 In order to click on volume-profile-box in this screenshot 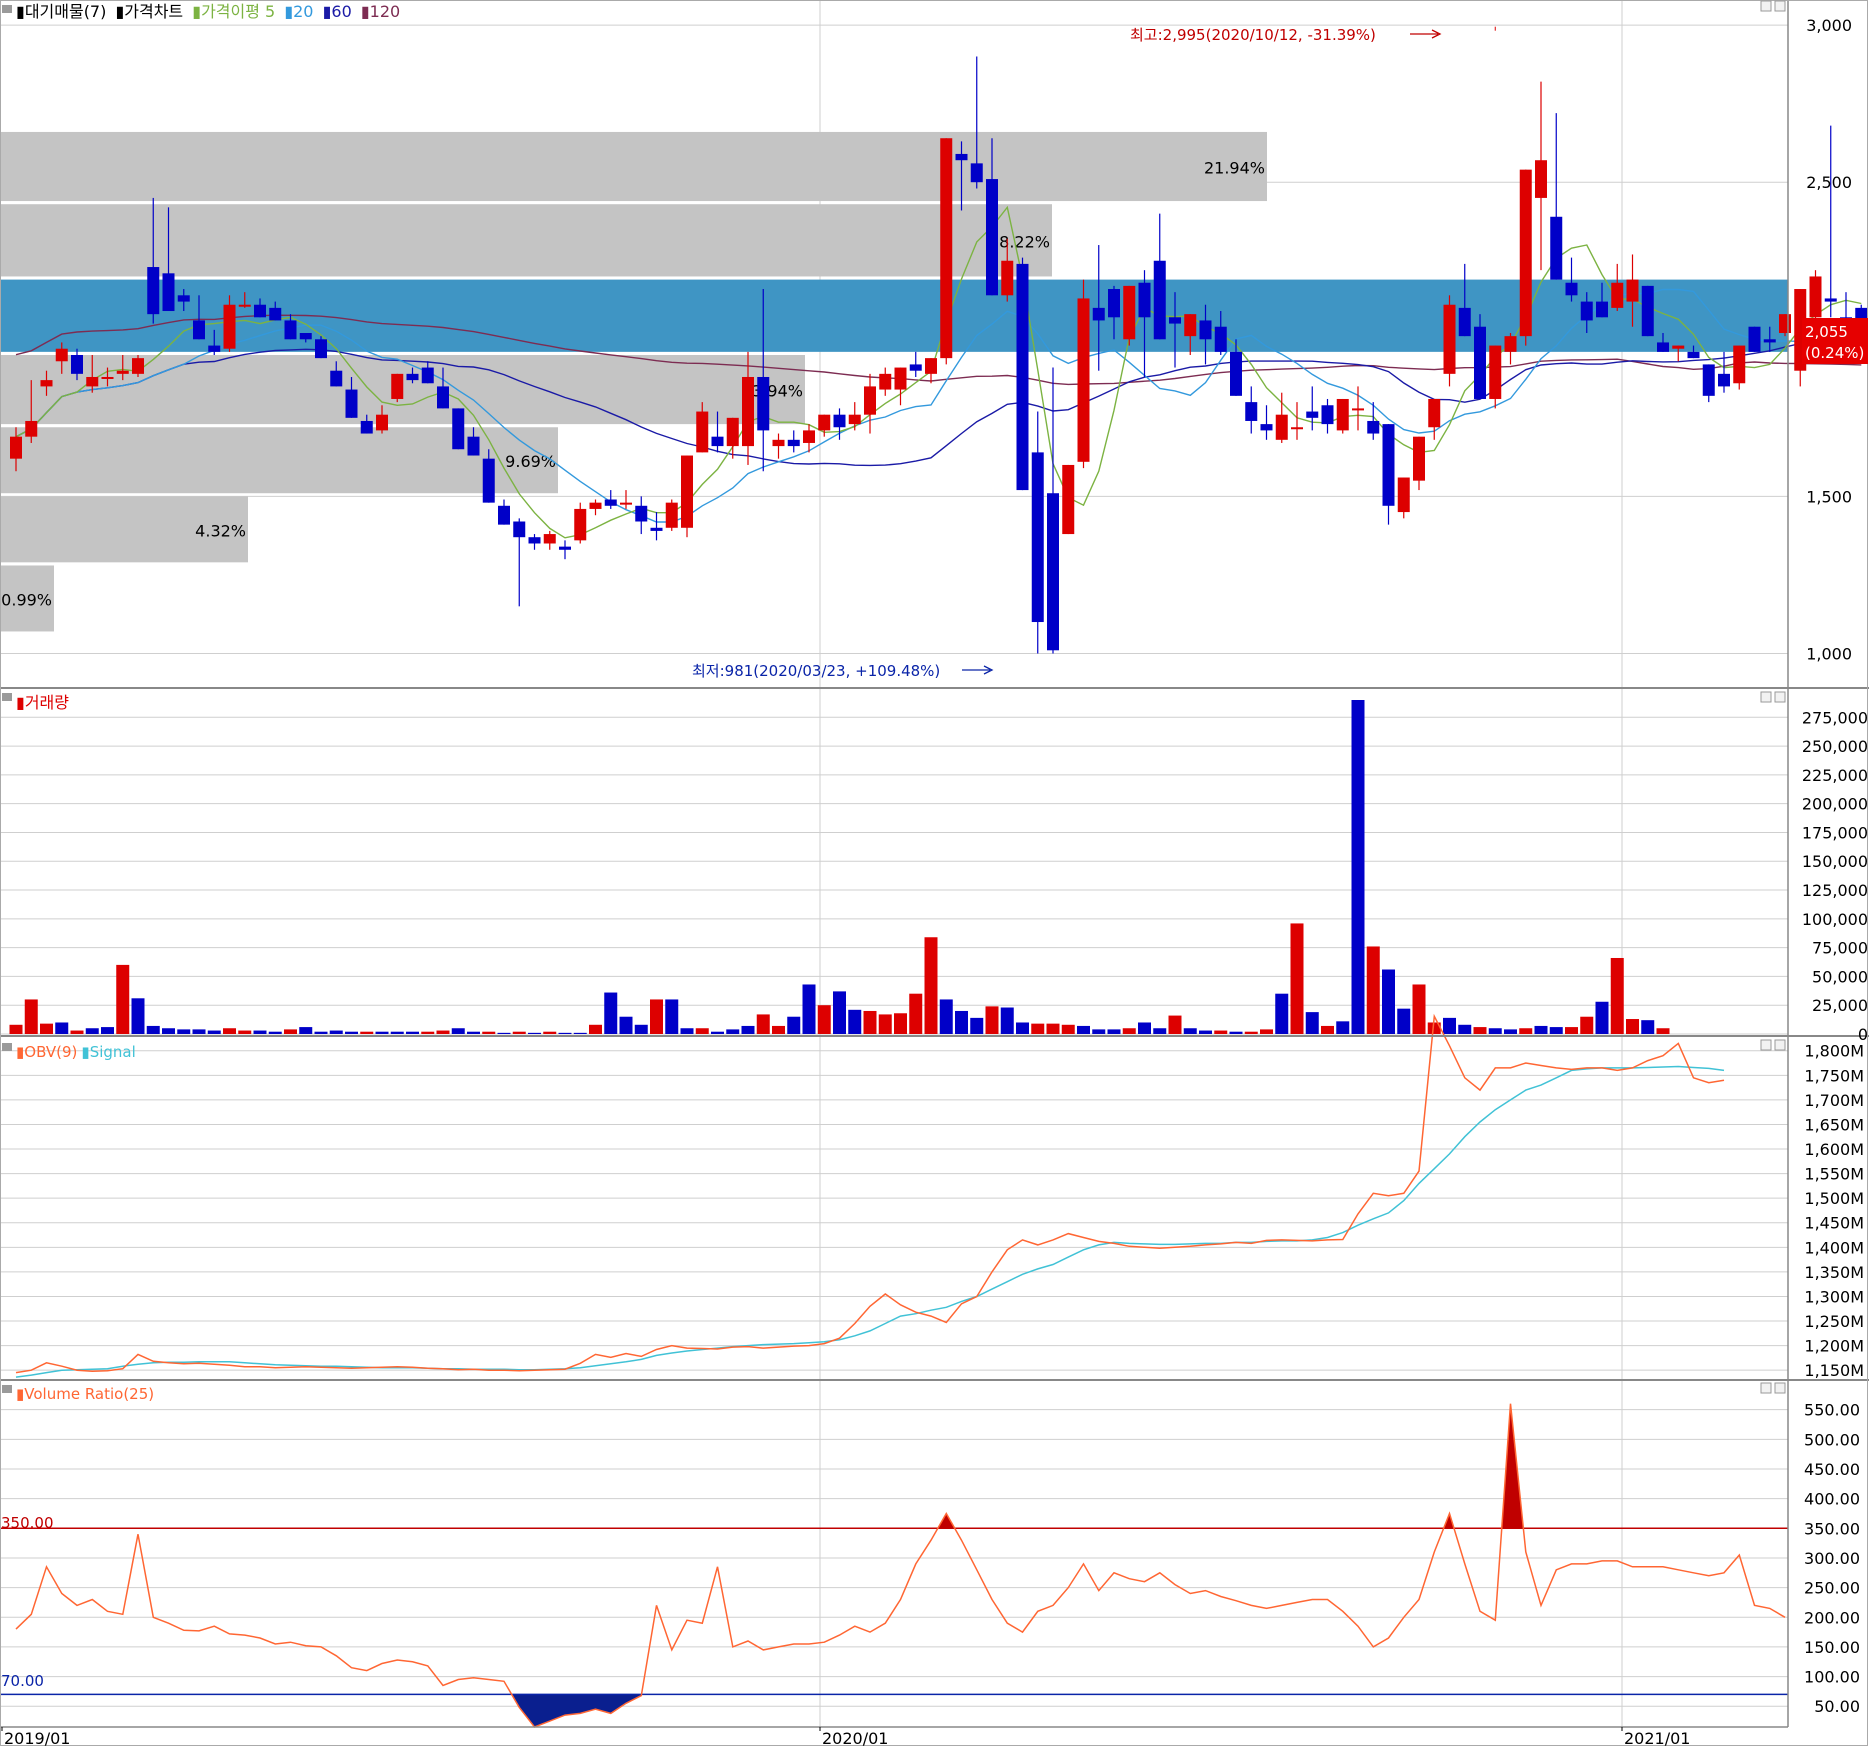, I will do `click(526, 240)`.